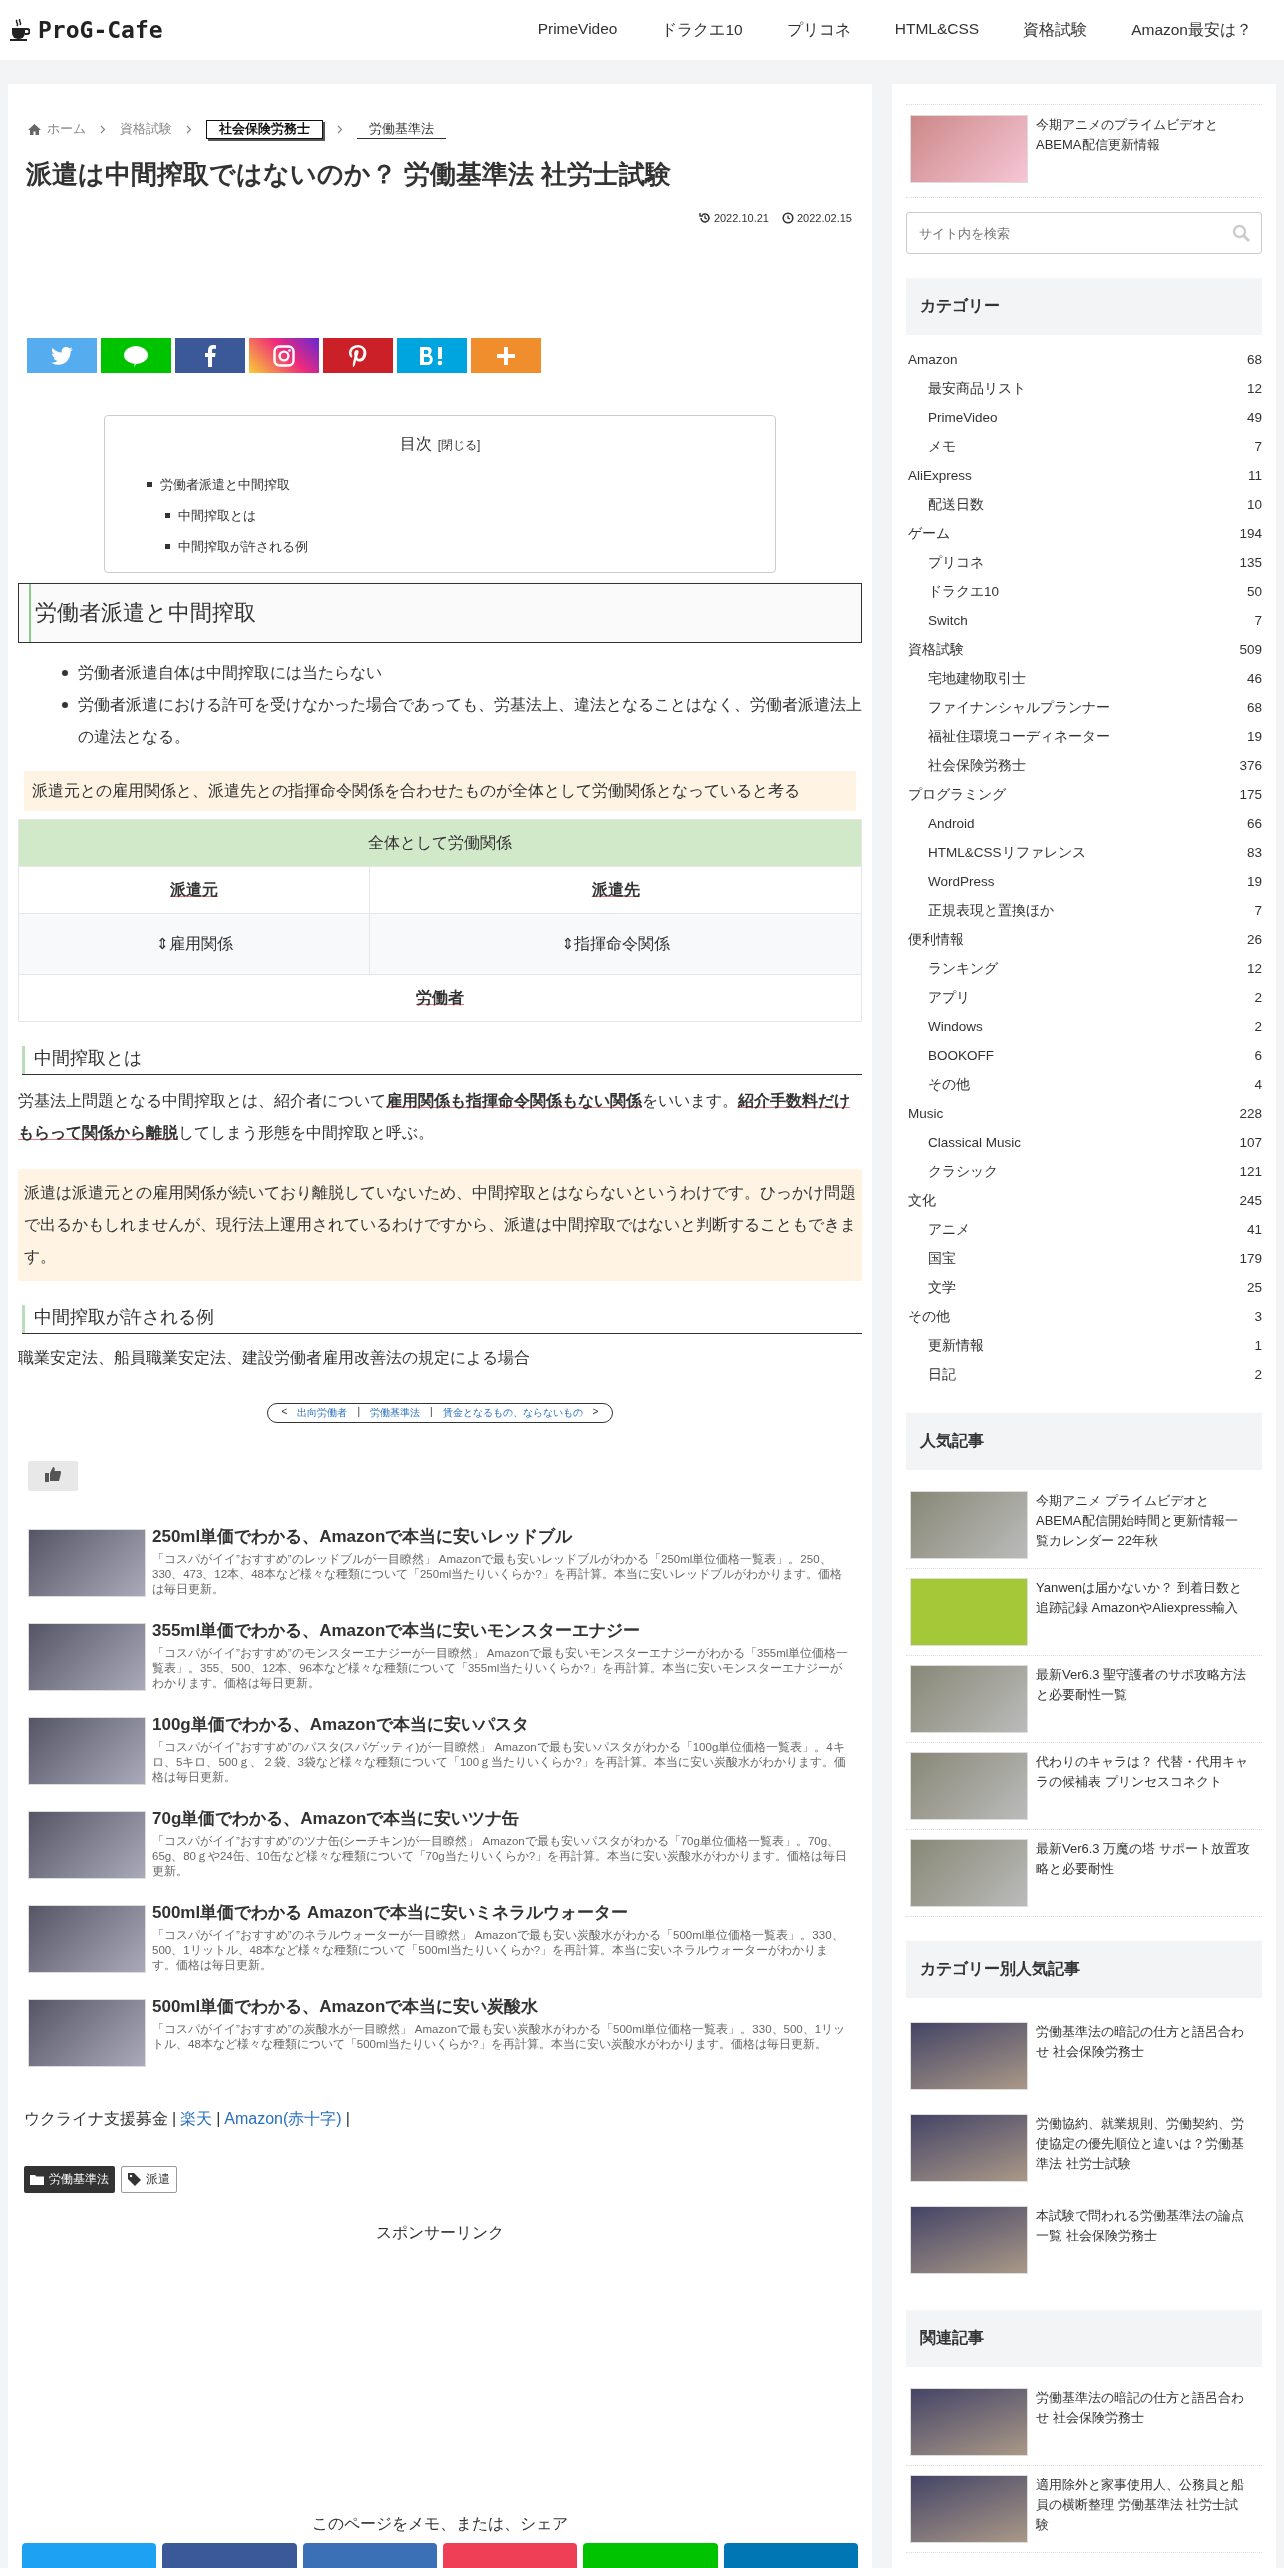 The image size is (1284, 2568). Describe the element at coordinates (1019, 707) in the screenshot. I see `category-link: ファイナンシャルプランナー` at that location.